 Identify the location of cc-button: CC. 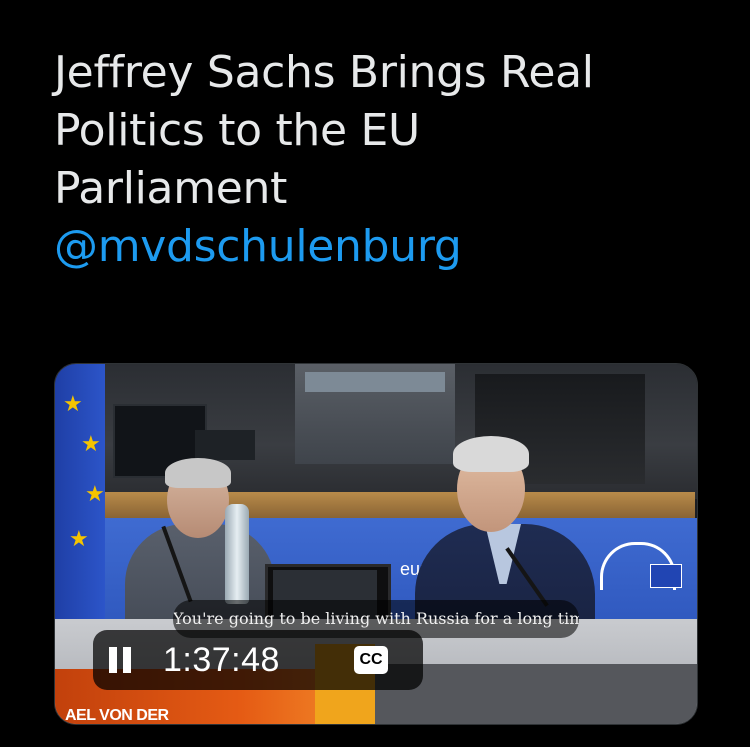
(371, 660).